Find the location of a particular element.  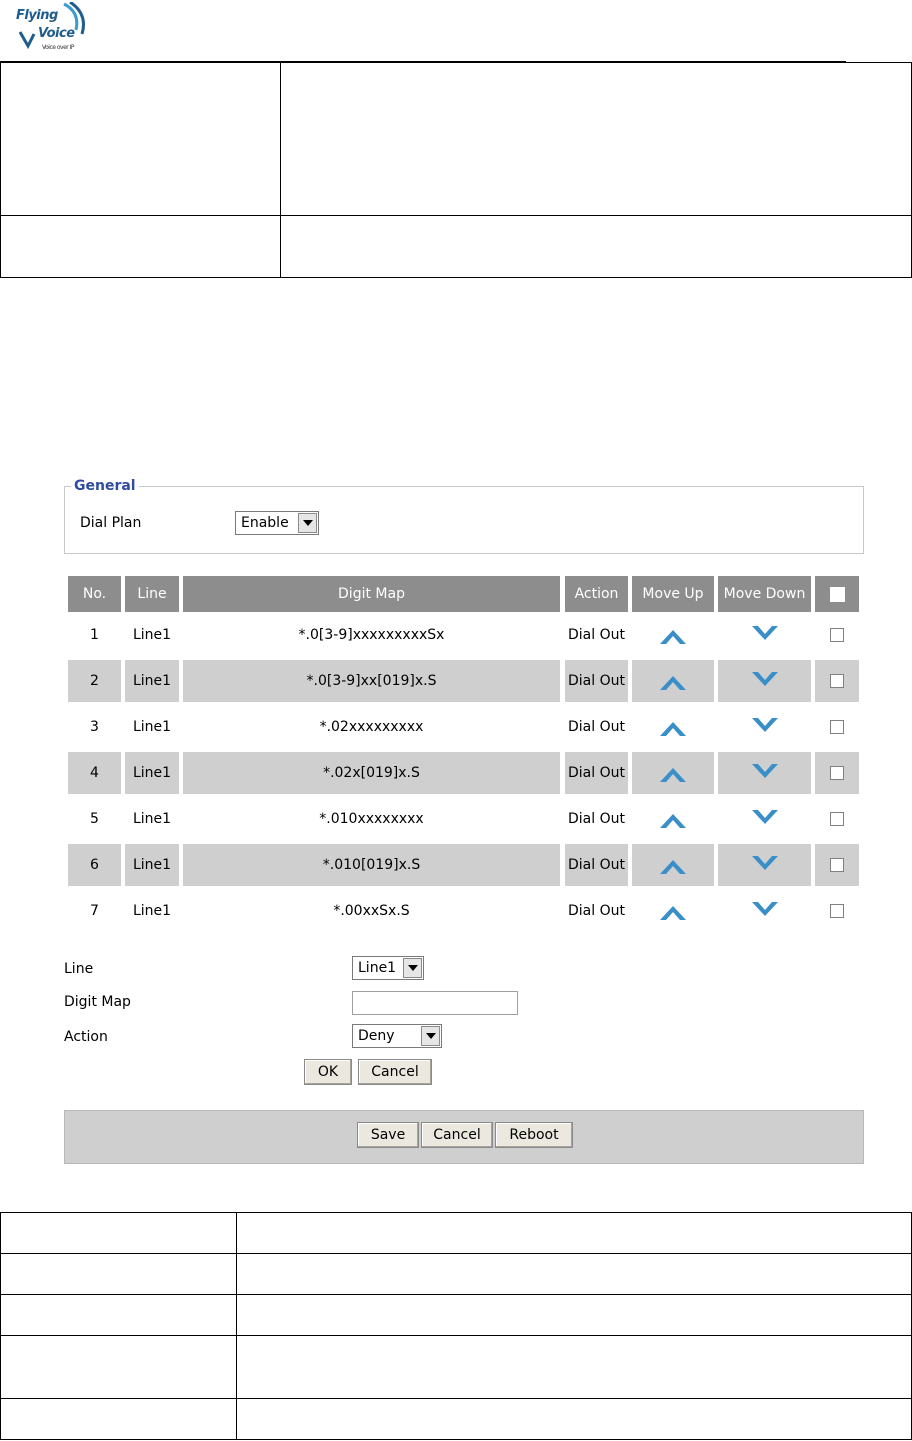

form-digit-map-label: Digit Map is located at coordinates (97, 1002).